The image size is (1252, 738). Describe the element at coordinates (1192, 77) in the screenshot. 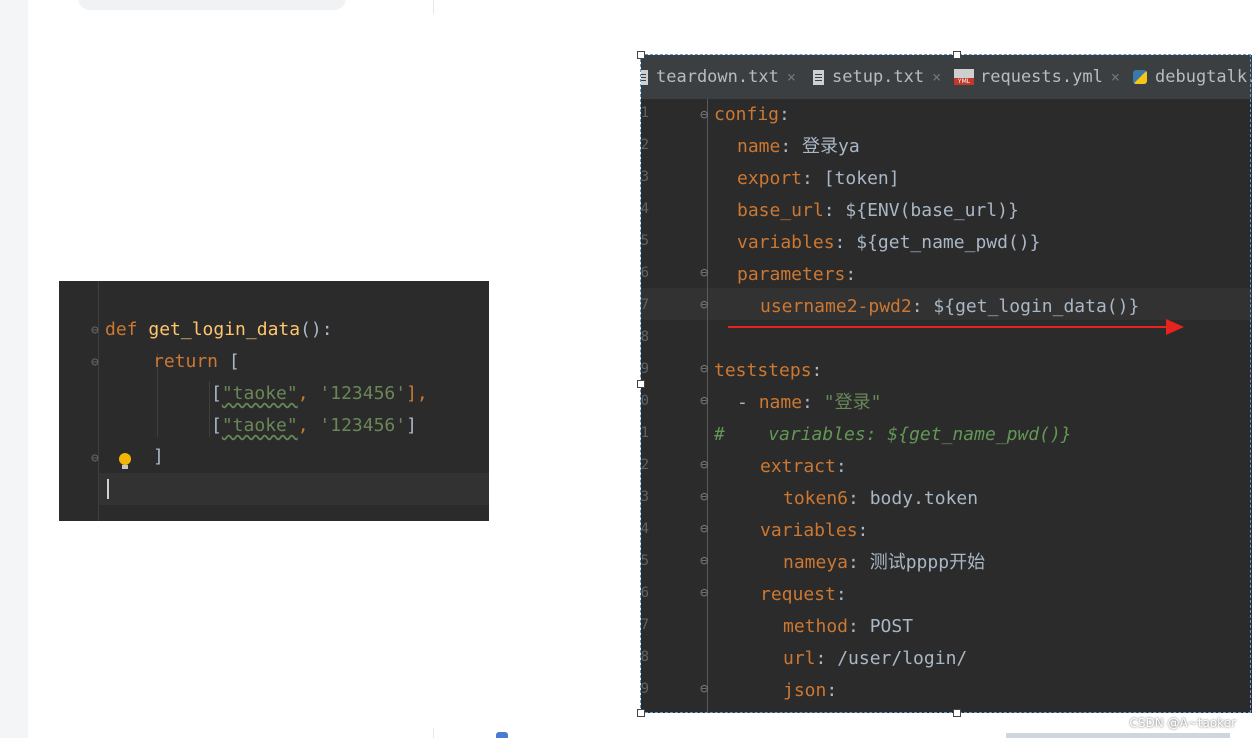

I see `tab-debugtalk: debugtalk.p` at that location.